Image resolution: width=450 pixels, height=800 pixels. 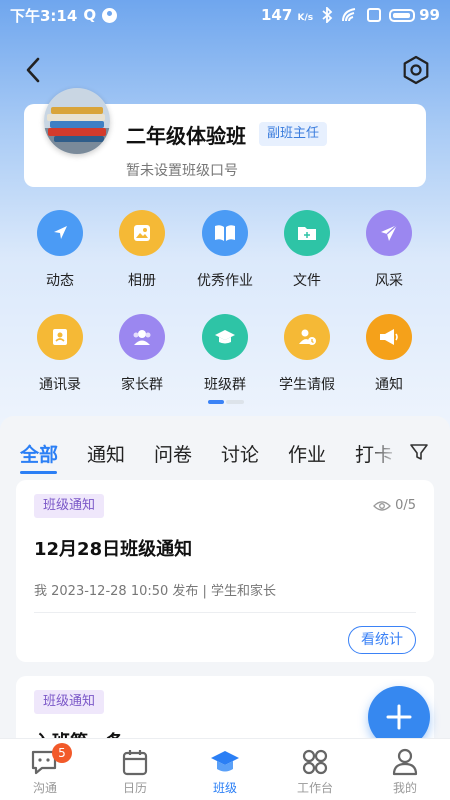 I want to click on class-avatar, so click(x=77, y=121).